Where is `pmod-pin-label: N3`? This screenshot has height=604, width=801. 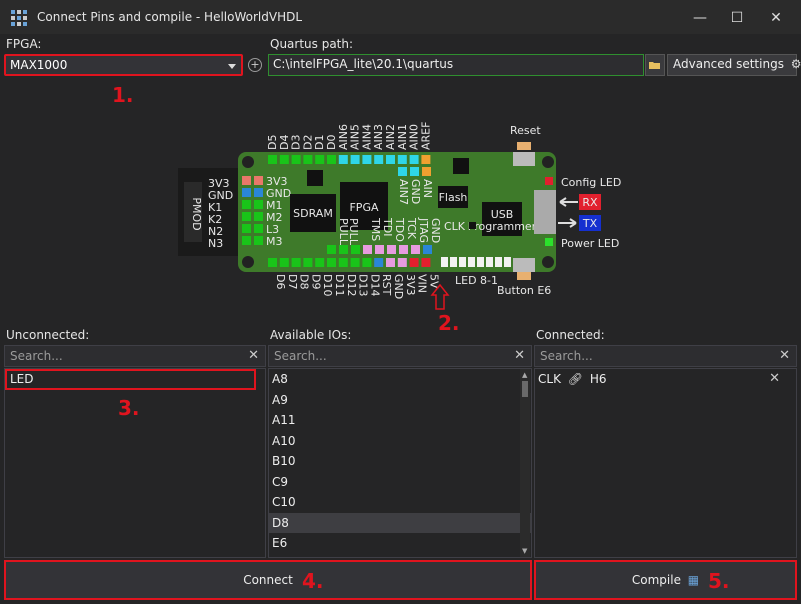 pmod-pin-label: N3 is located at coordinates (215, 243).